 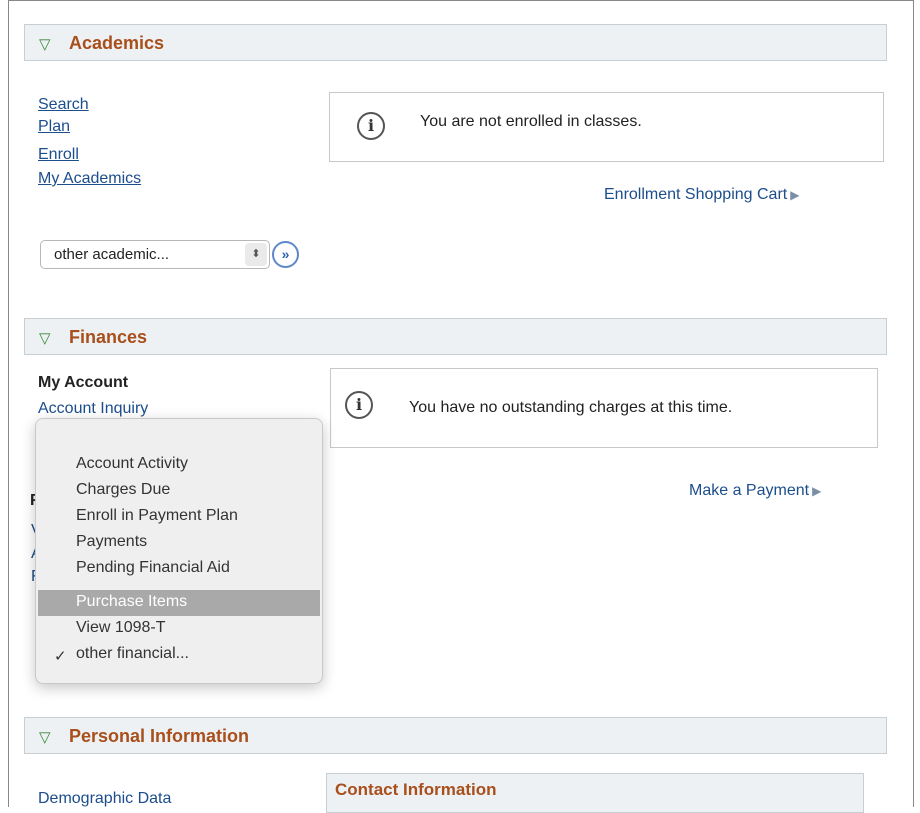 What do you see at coordinates (117, 43) in the screenshot?
I see `academics-title: Academics` at bounding box center [117, 43].